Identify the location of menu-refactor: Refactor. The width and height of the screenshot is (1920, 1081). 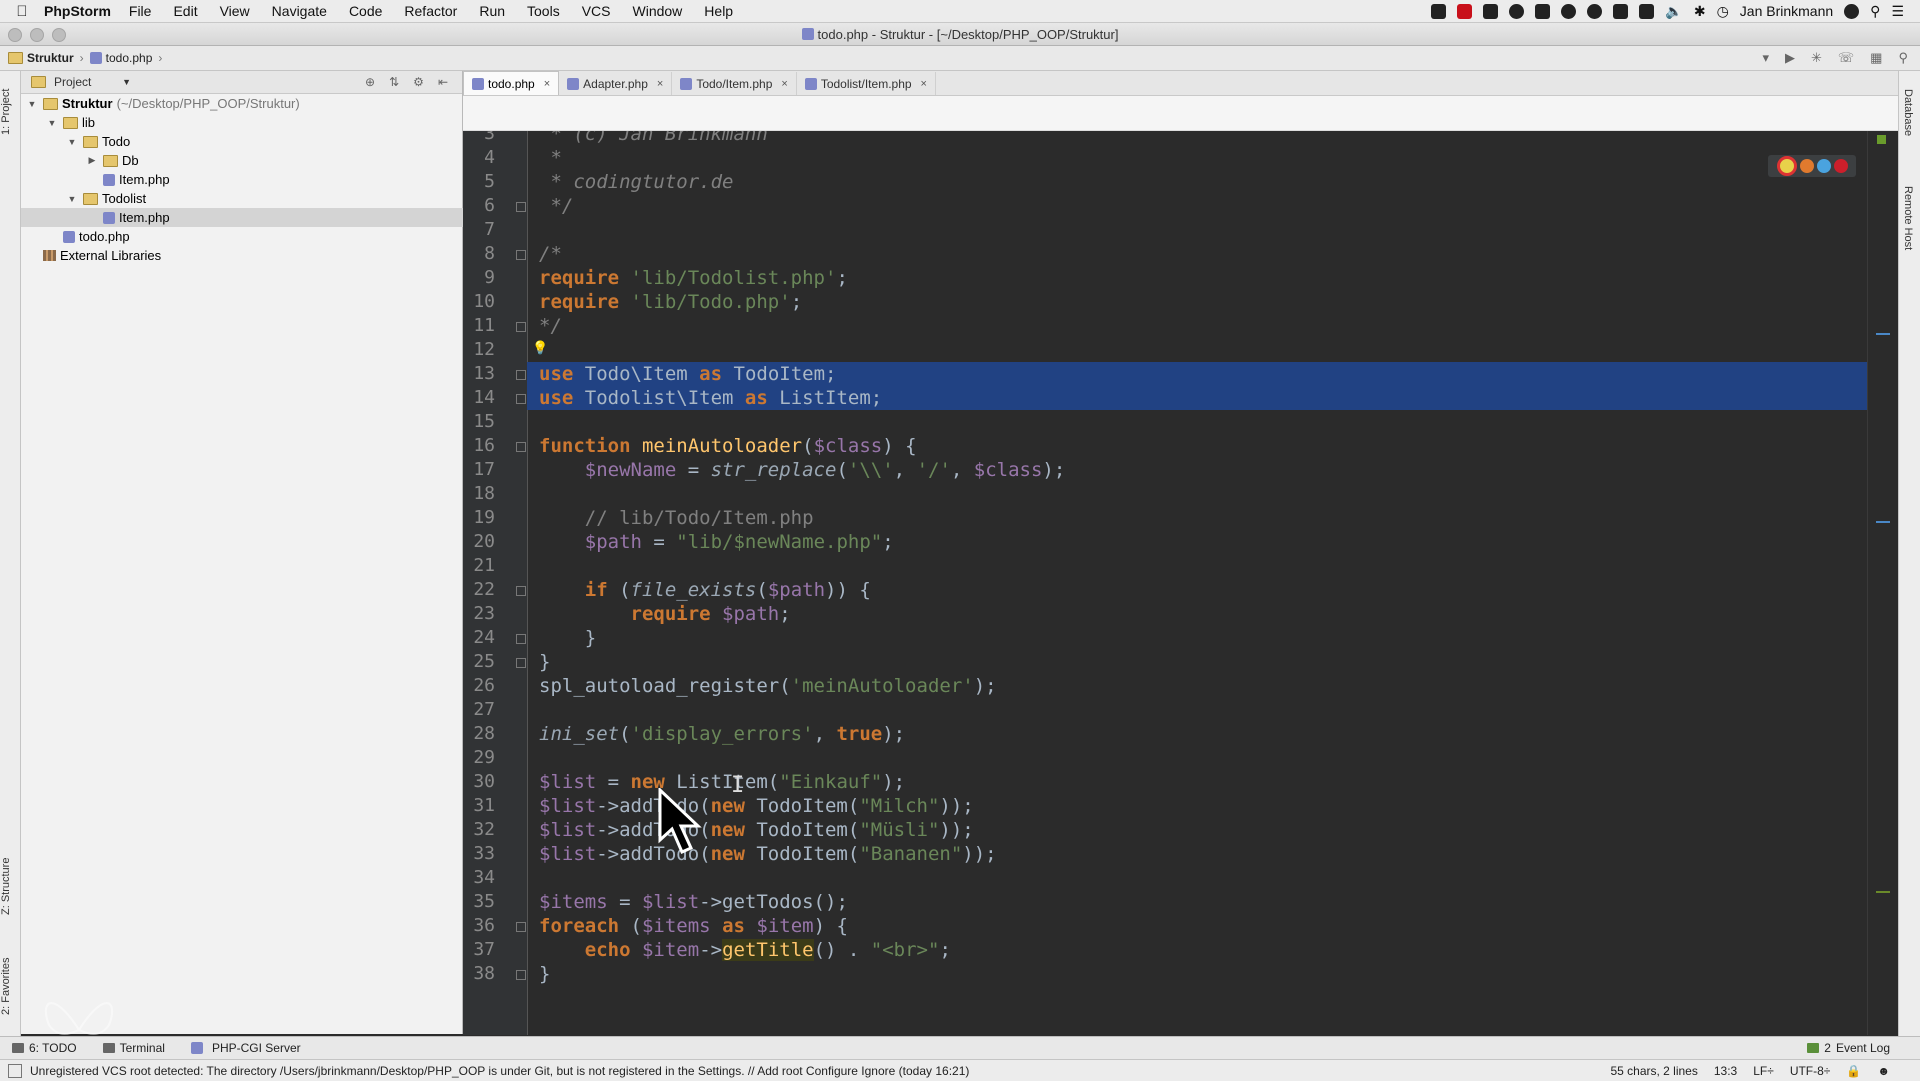
(430, 11).